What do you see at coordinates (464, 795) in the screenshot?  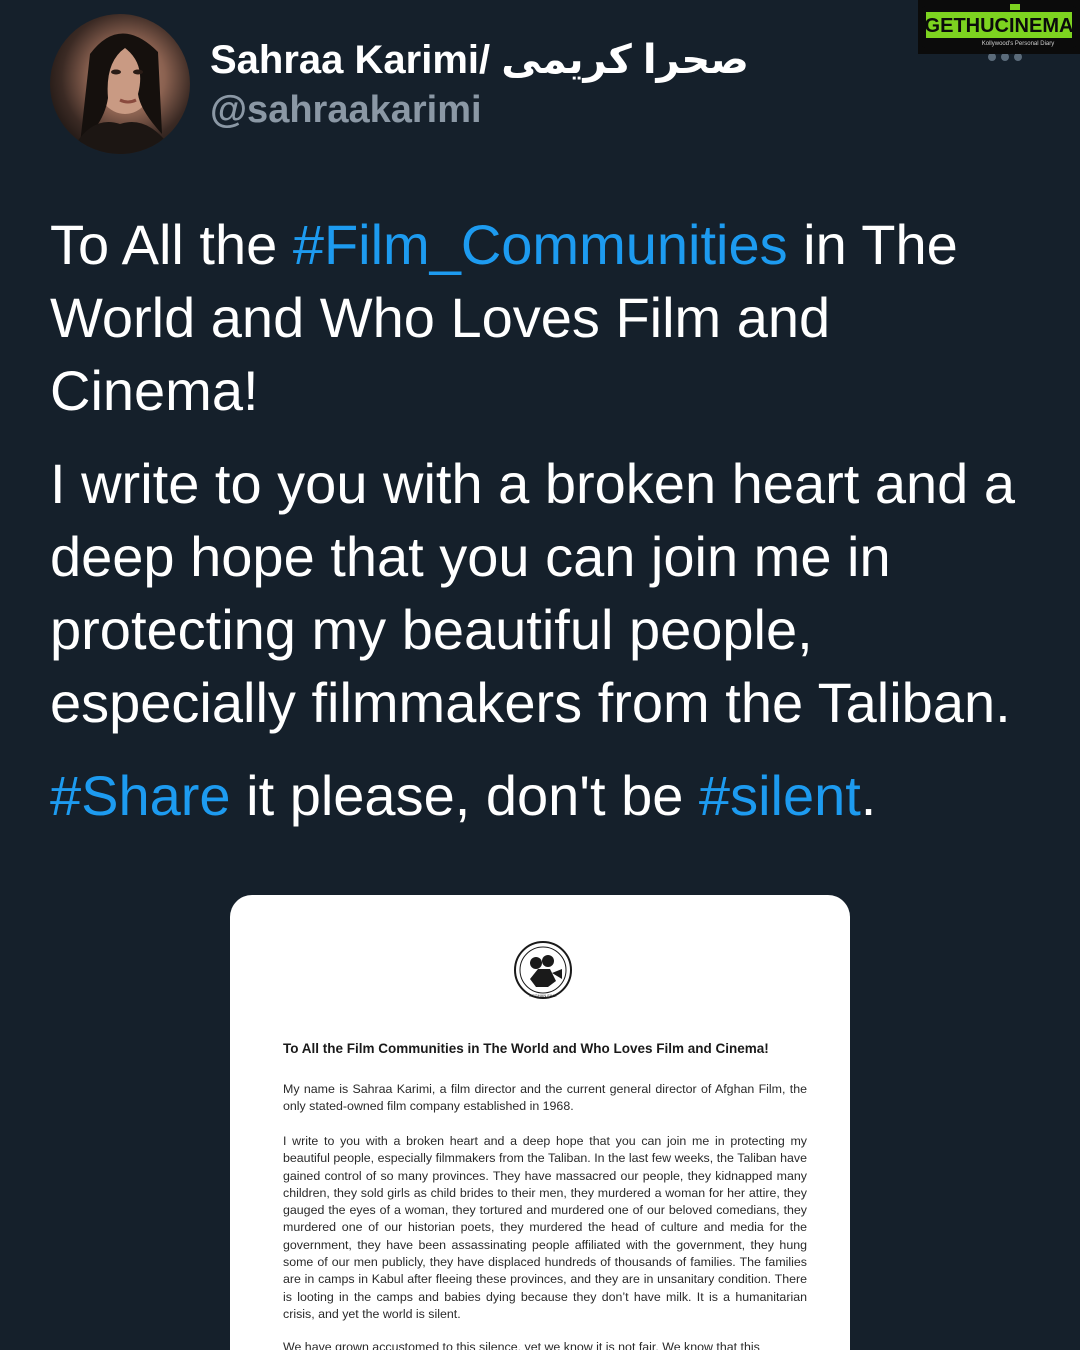 I see `tweet-text-segment: it please, don't be` at bounding box center [464, 795].